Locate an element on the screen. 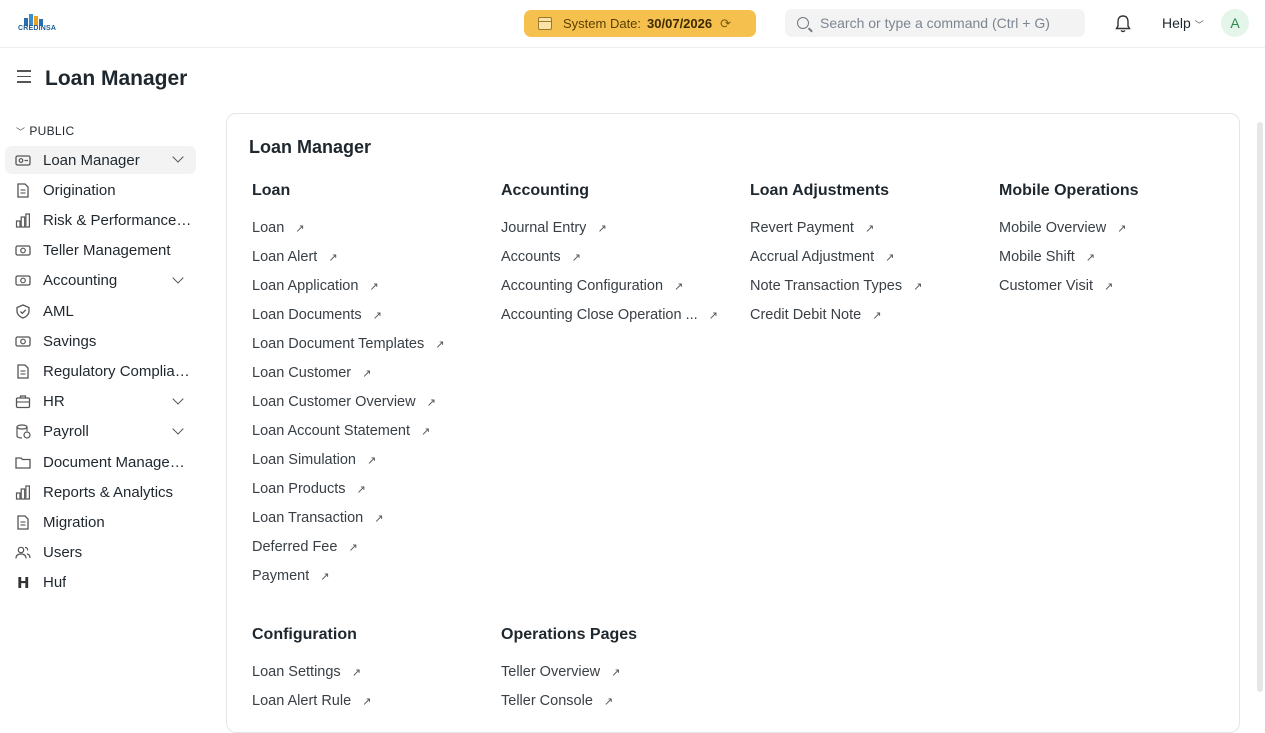  shortcut-link: Teller Console ↗ is located at coordinates (616, 707).